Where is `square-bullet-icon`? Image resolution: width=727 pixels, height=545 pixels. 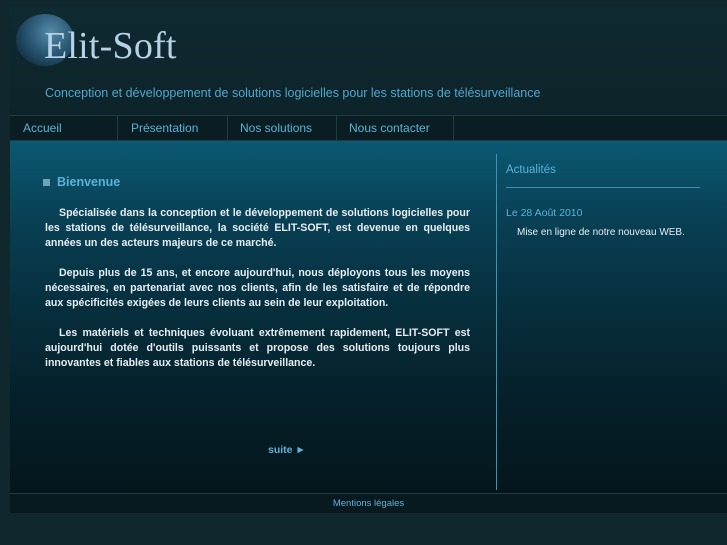
square-bullet-icon is located at coordinates (46, 182).